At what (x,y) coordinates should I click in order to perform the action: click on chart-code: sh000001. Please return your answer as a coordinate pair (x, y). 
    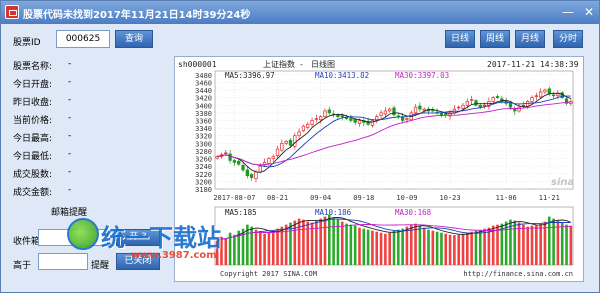
    Looking at the image, I should click on (197, 64).